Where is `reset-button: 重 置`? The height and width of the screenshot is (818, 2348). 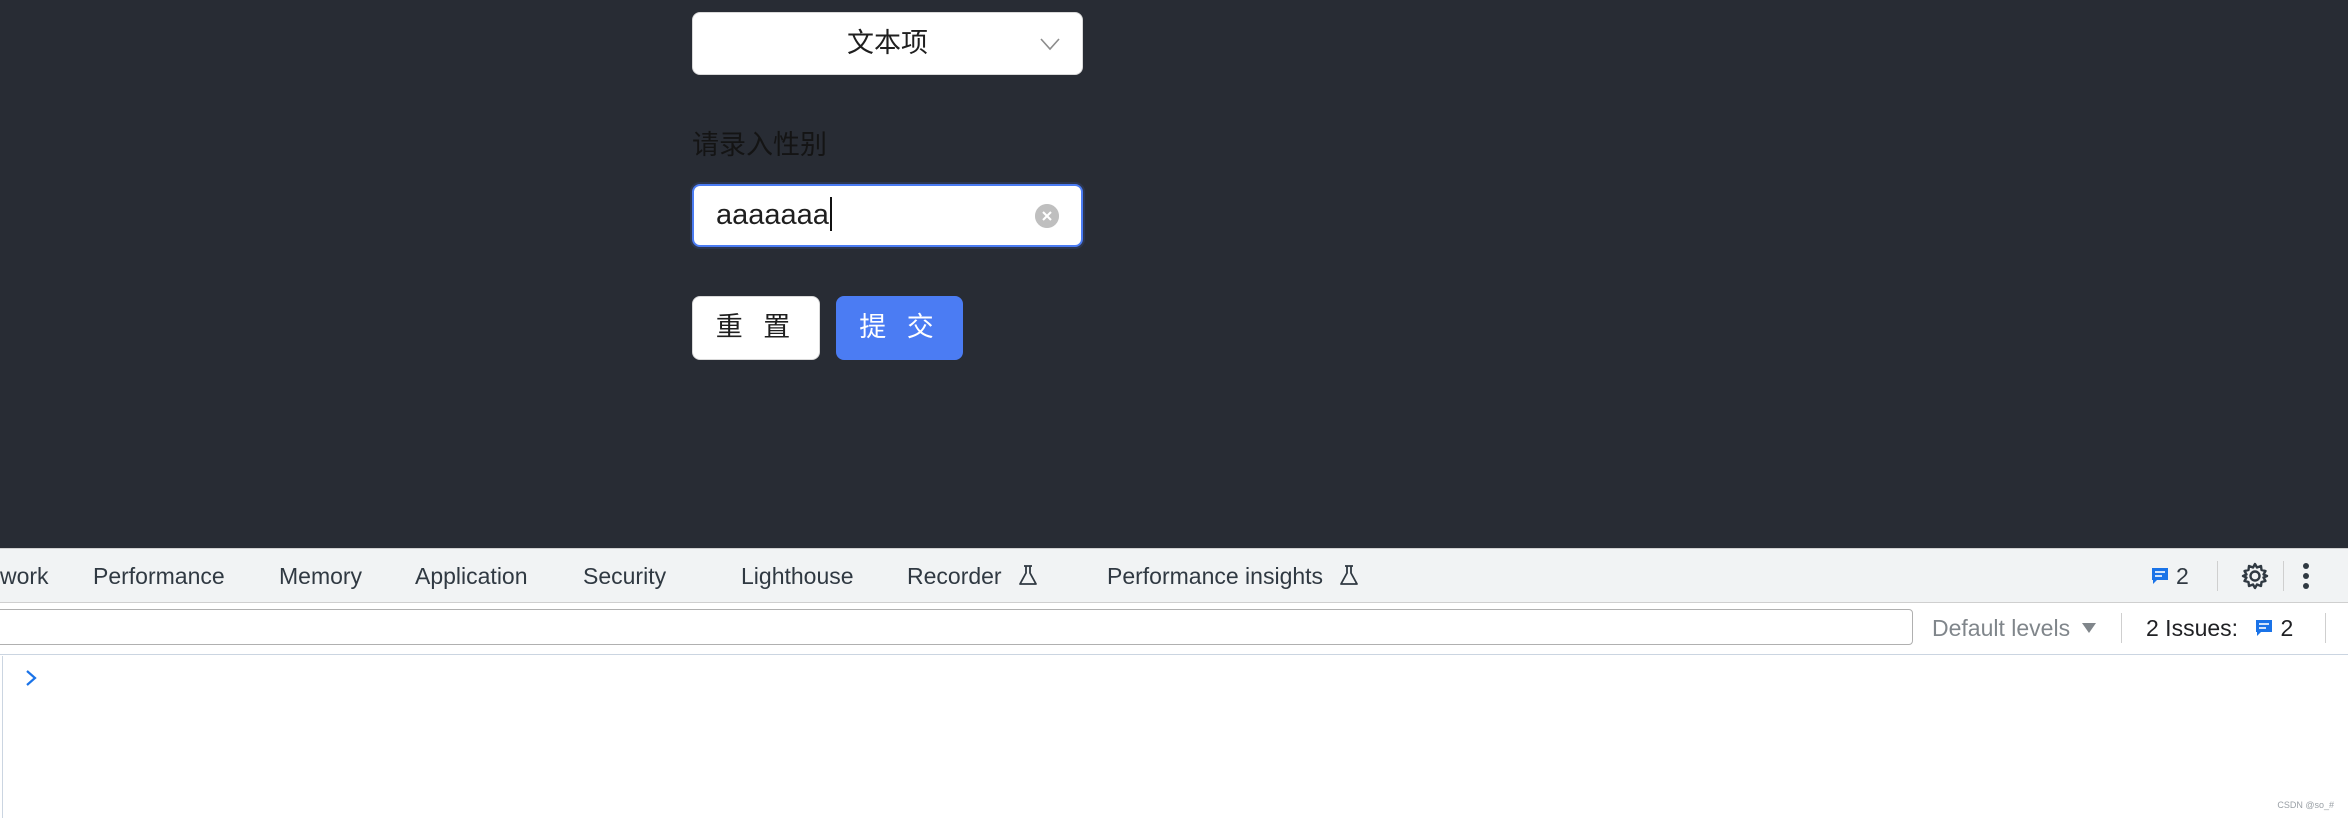 reset-button: 重 置 is located at coordinates (756, 328).